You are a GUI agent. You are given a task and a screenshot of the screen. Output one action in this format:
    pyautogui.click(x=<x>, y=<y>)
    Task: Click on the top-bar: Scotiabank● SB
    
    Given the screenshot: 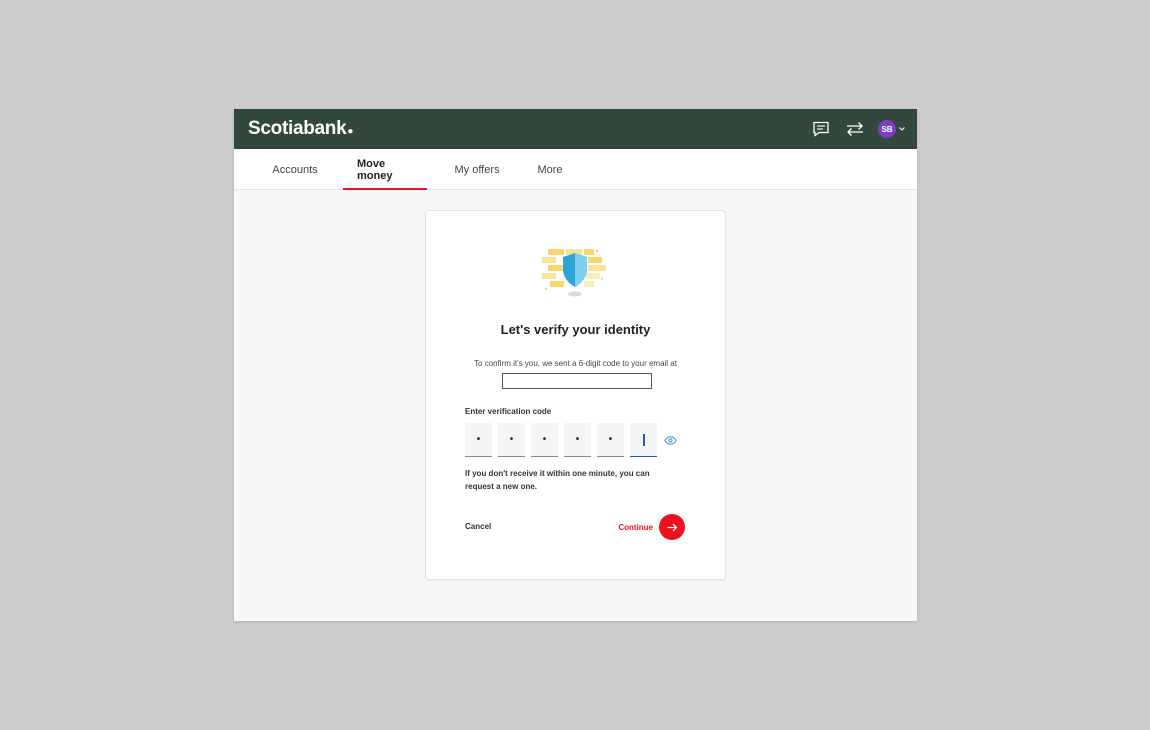 What is the action you would take?
    pyautogui.click(x=575, y=129)
    